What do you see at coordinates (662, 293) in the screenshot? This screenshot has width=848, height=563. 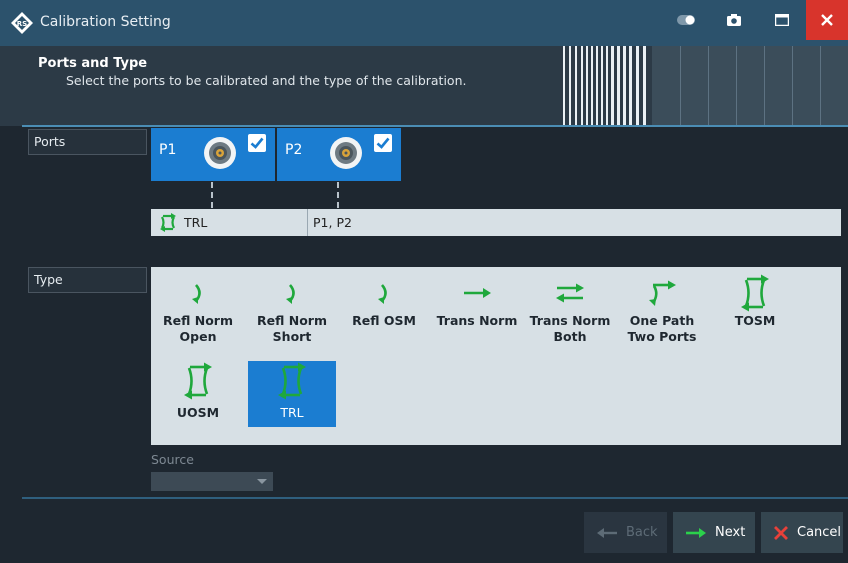 I see `one-path-icon` at bounding box center [662, 293].